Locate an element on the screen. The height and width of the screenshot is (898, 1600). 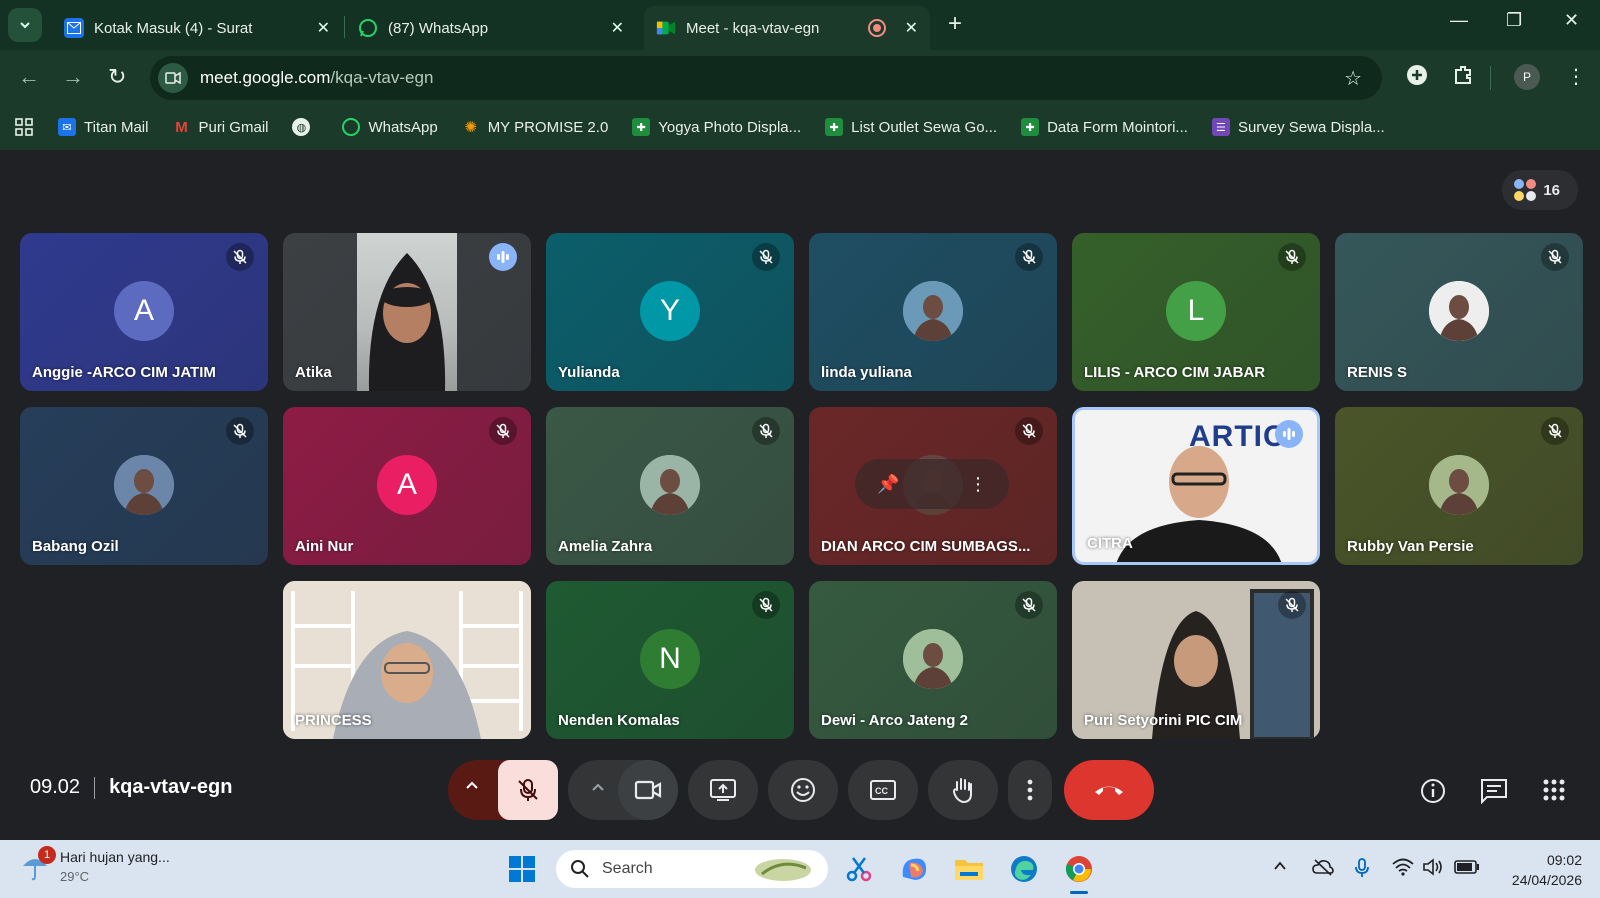
forward-button: → is located at coordinates (73, 77).